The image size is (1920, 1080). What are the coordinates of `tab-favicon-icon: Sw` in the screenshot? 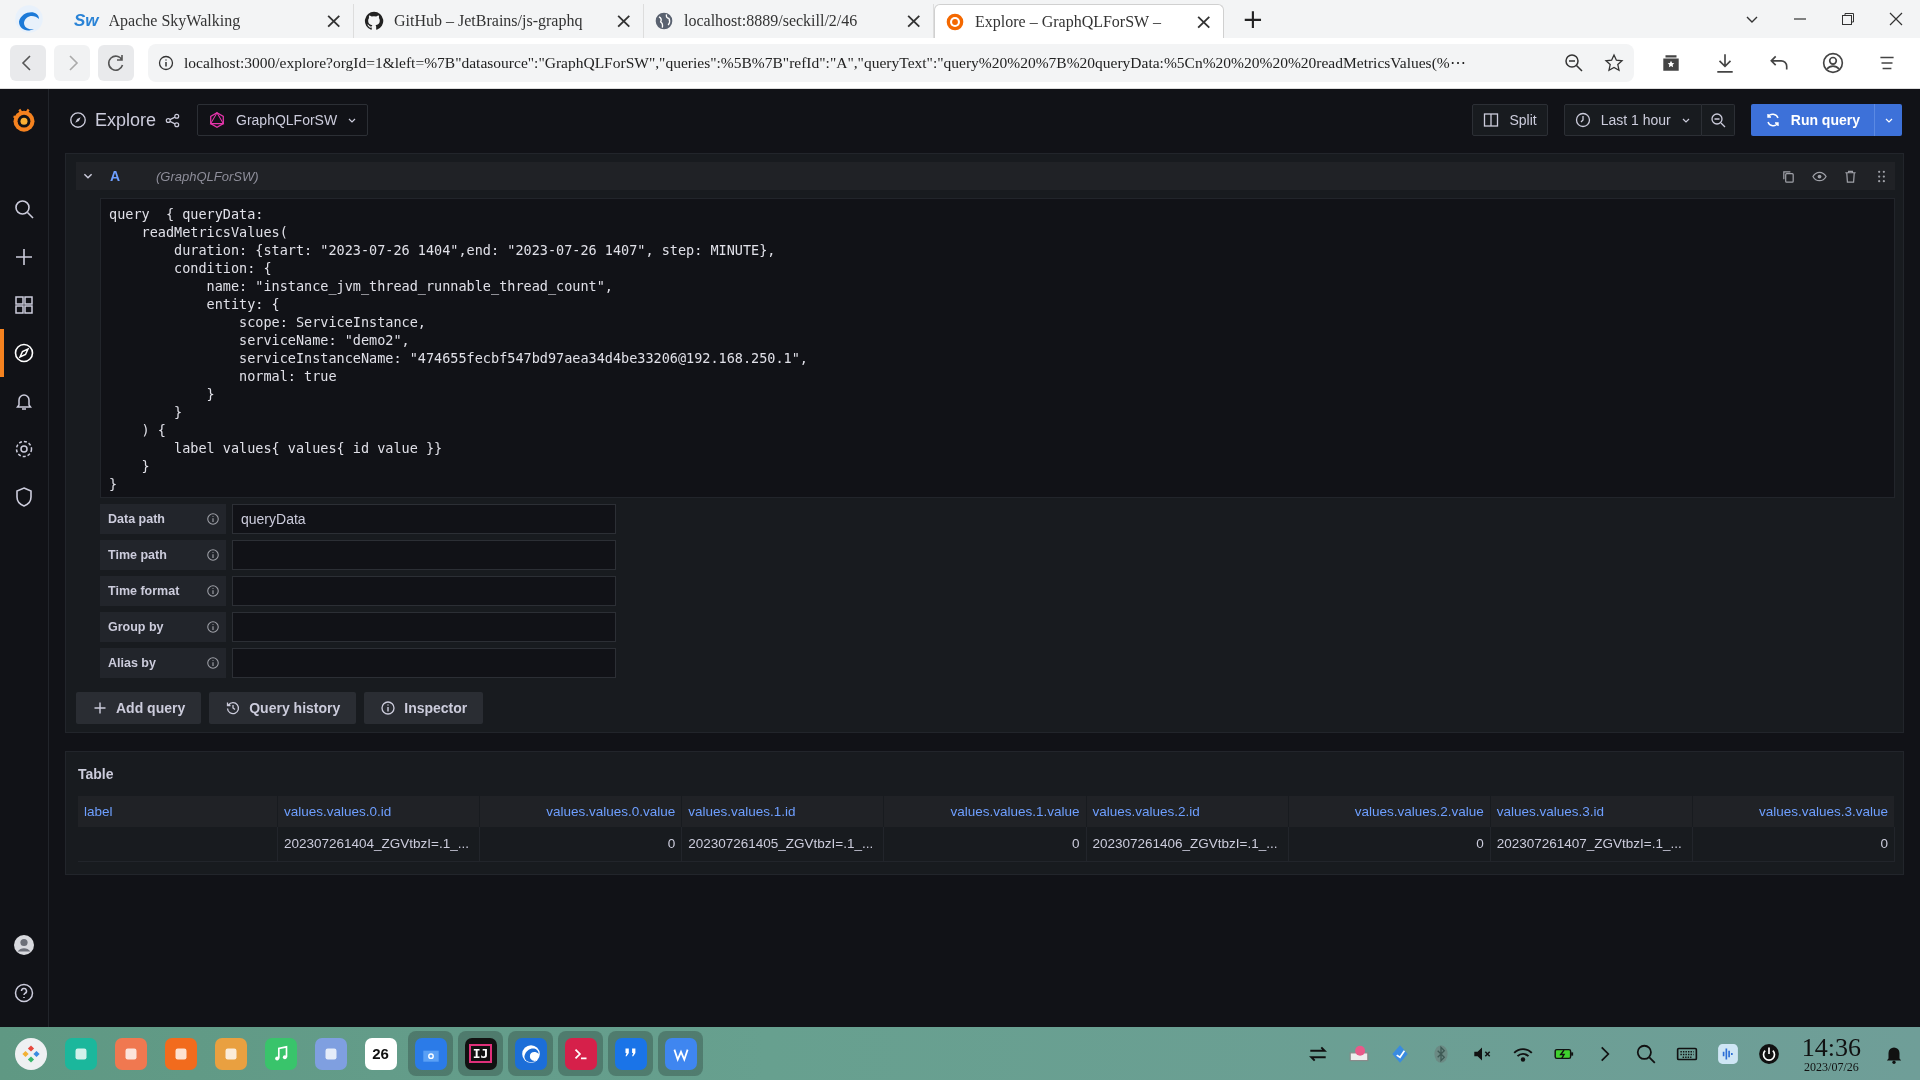 It's located at (86, 21).